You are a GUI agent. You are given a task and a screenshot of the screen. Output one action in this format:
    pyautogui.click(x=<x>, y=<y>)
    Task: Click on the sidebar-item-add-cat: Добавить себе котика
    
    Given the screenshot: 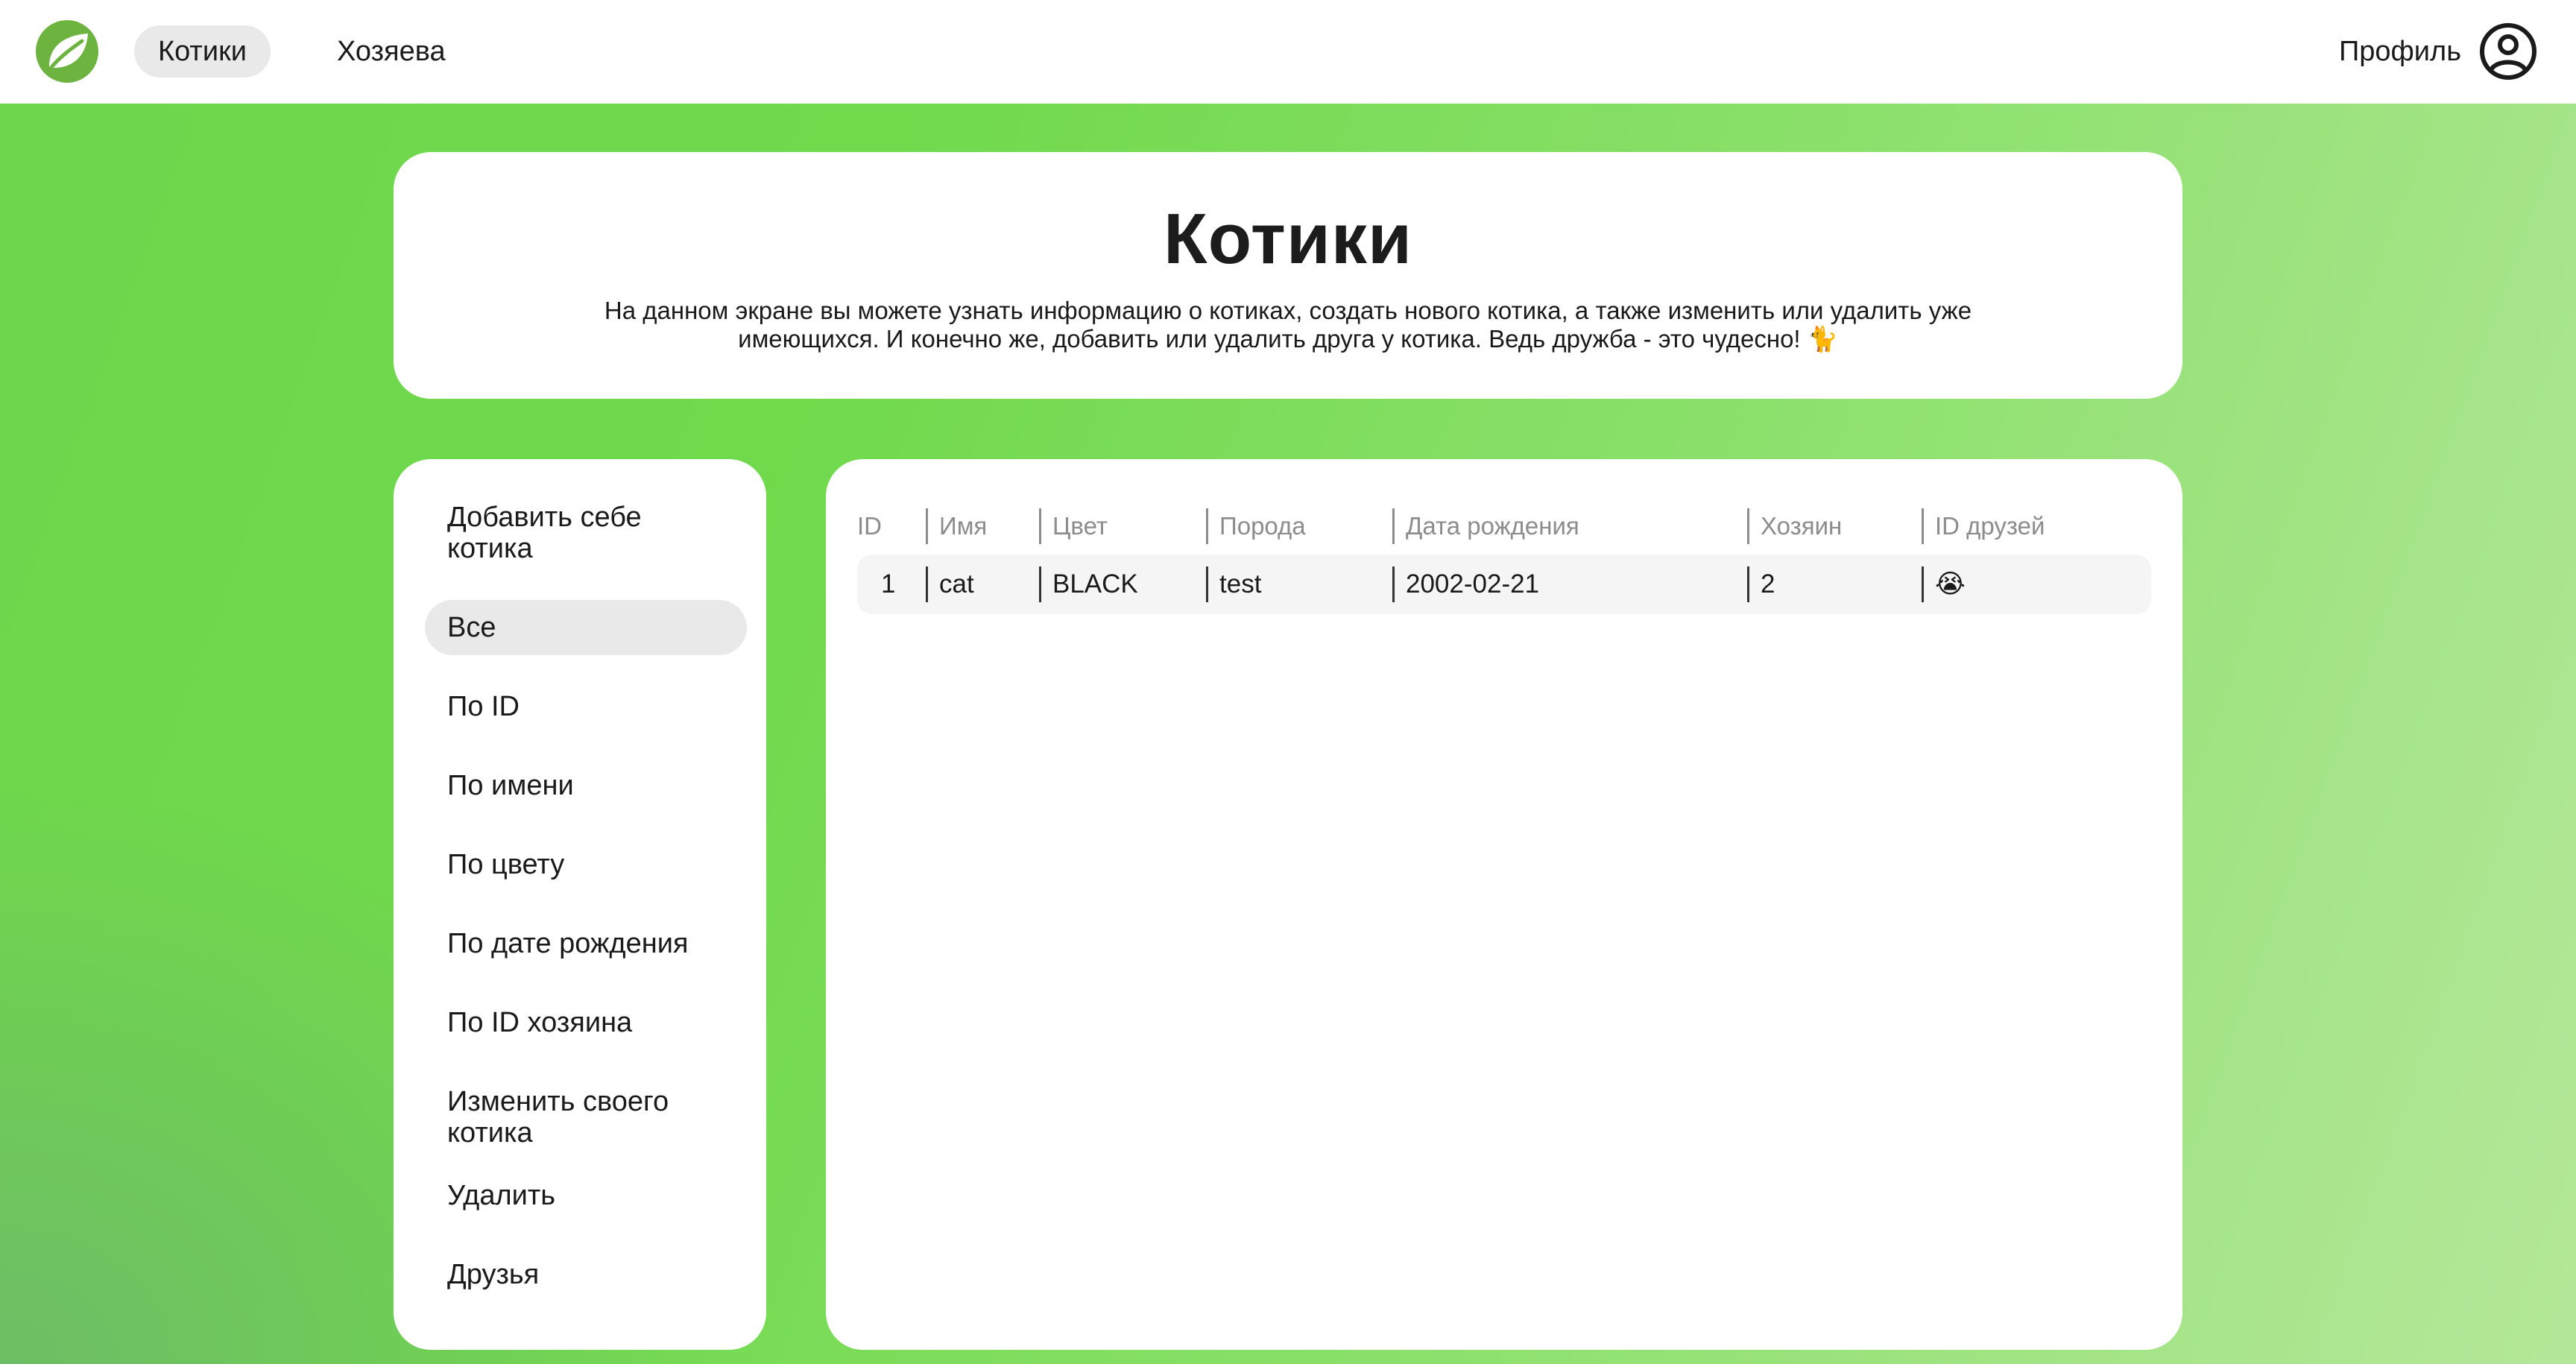 What is the action you would take?
    pyautogui.click(x=586, y=533)
    